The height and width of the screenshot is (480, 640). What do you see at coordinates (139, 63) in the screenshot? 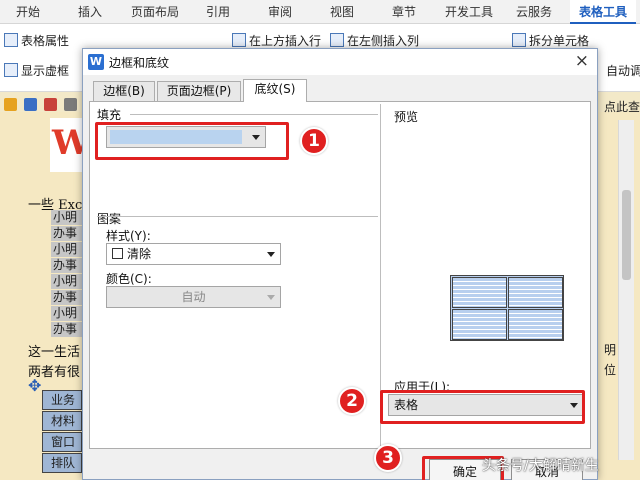
I see `dialog-title: 边框和底纹` at bounding box center [139, 63].